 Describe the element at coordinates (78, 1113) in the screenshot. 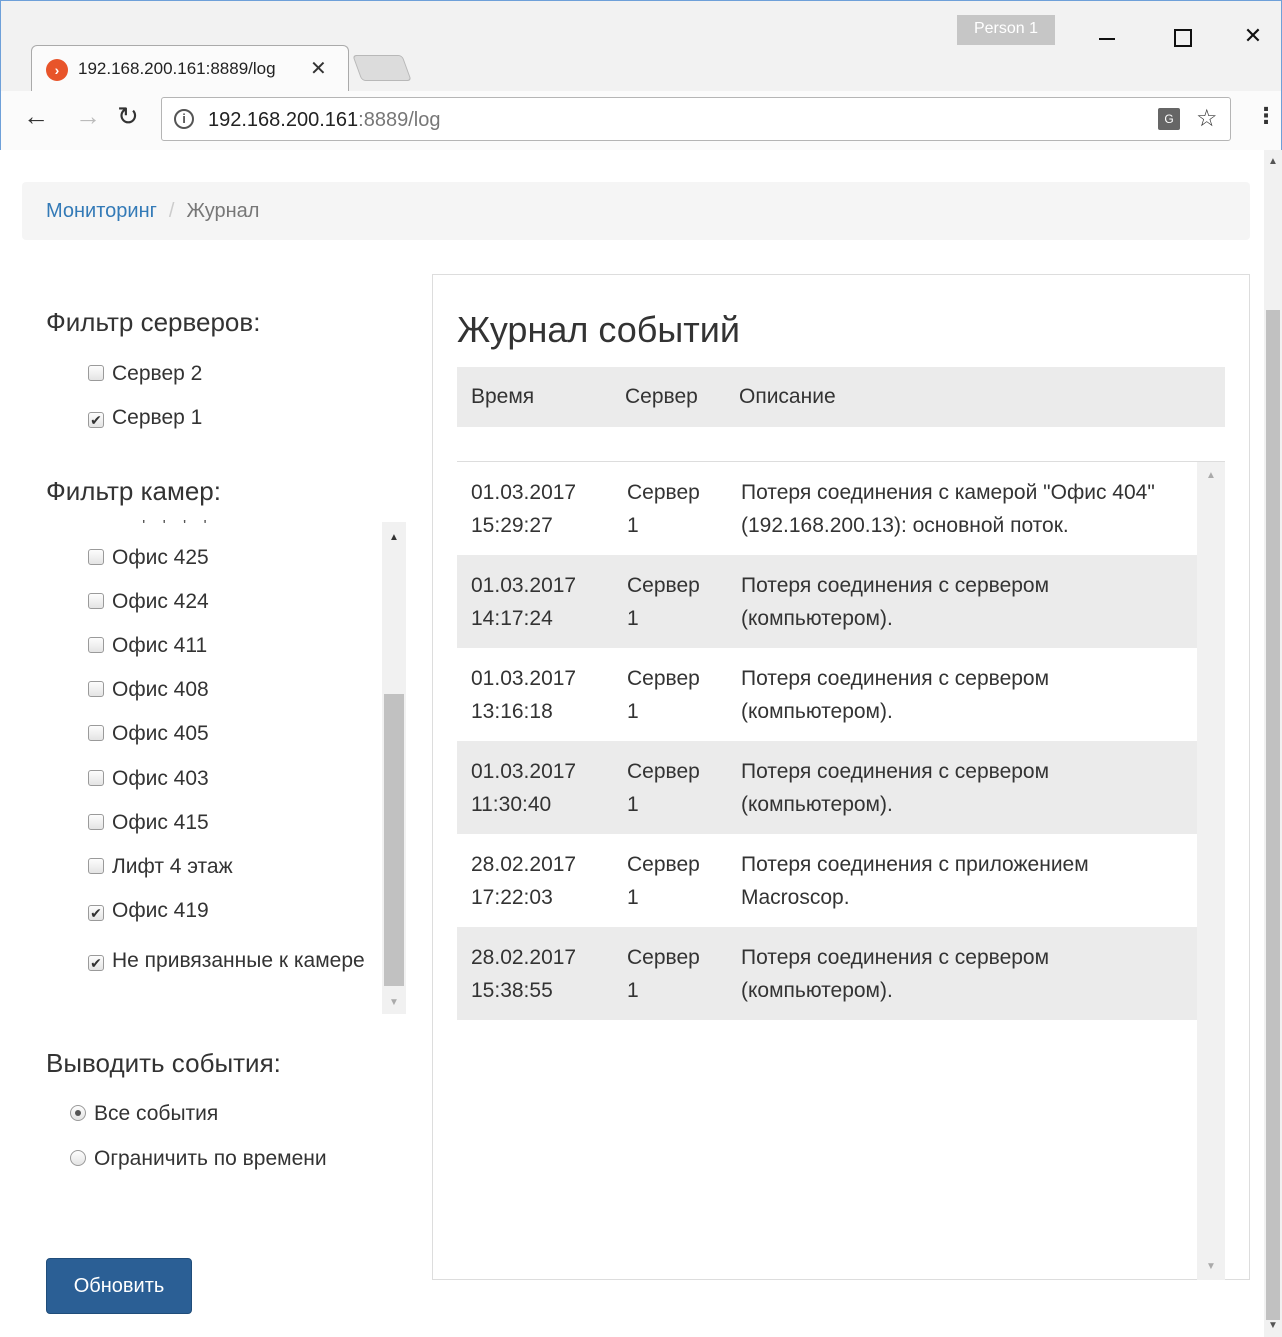

I see `radio-selected` at that location.